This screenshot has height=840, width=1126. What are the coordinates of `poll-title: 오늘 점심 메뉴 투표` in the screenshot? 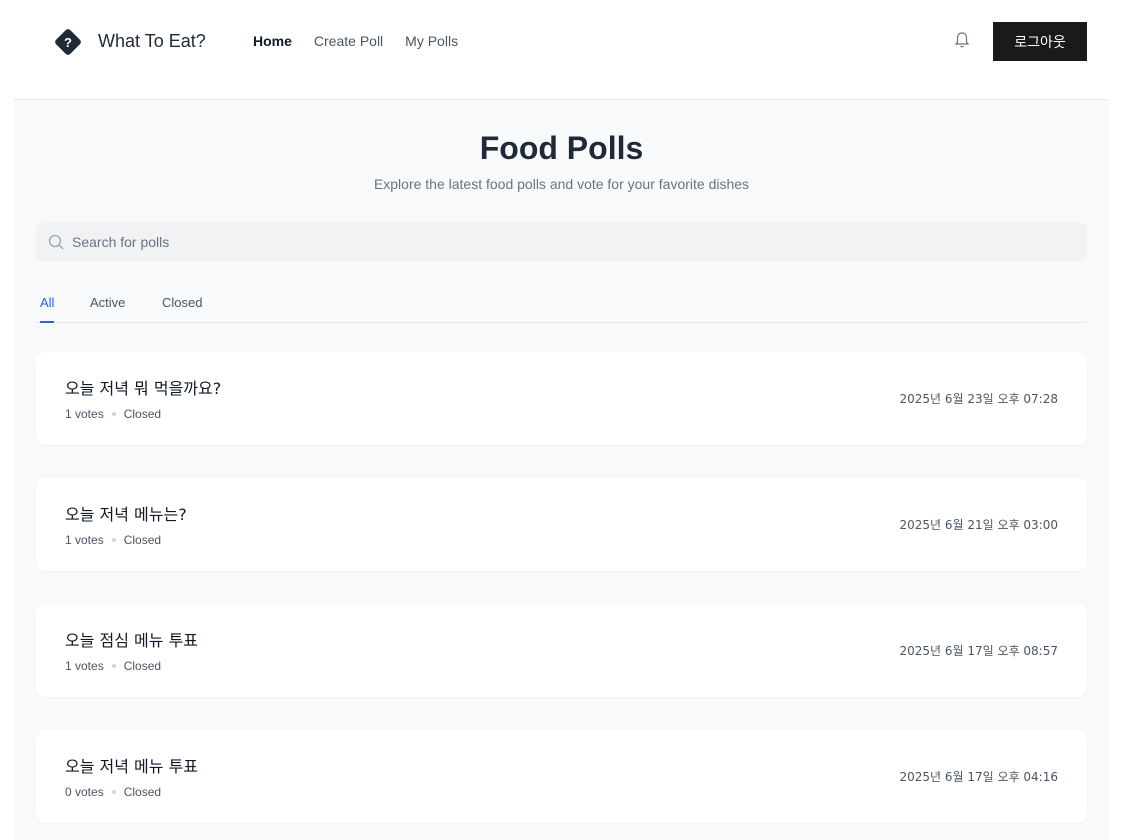 It's located at (132, 640).